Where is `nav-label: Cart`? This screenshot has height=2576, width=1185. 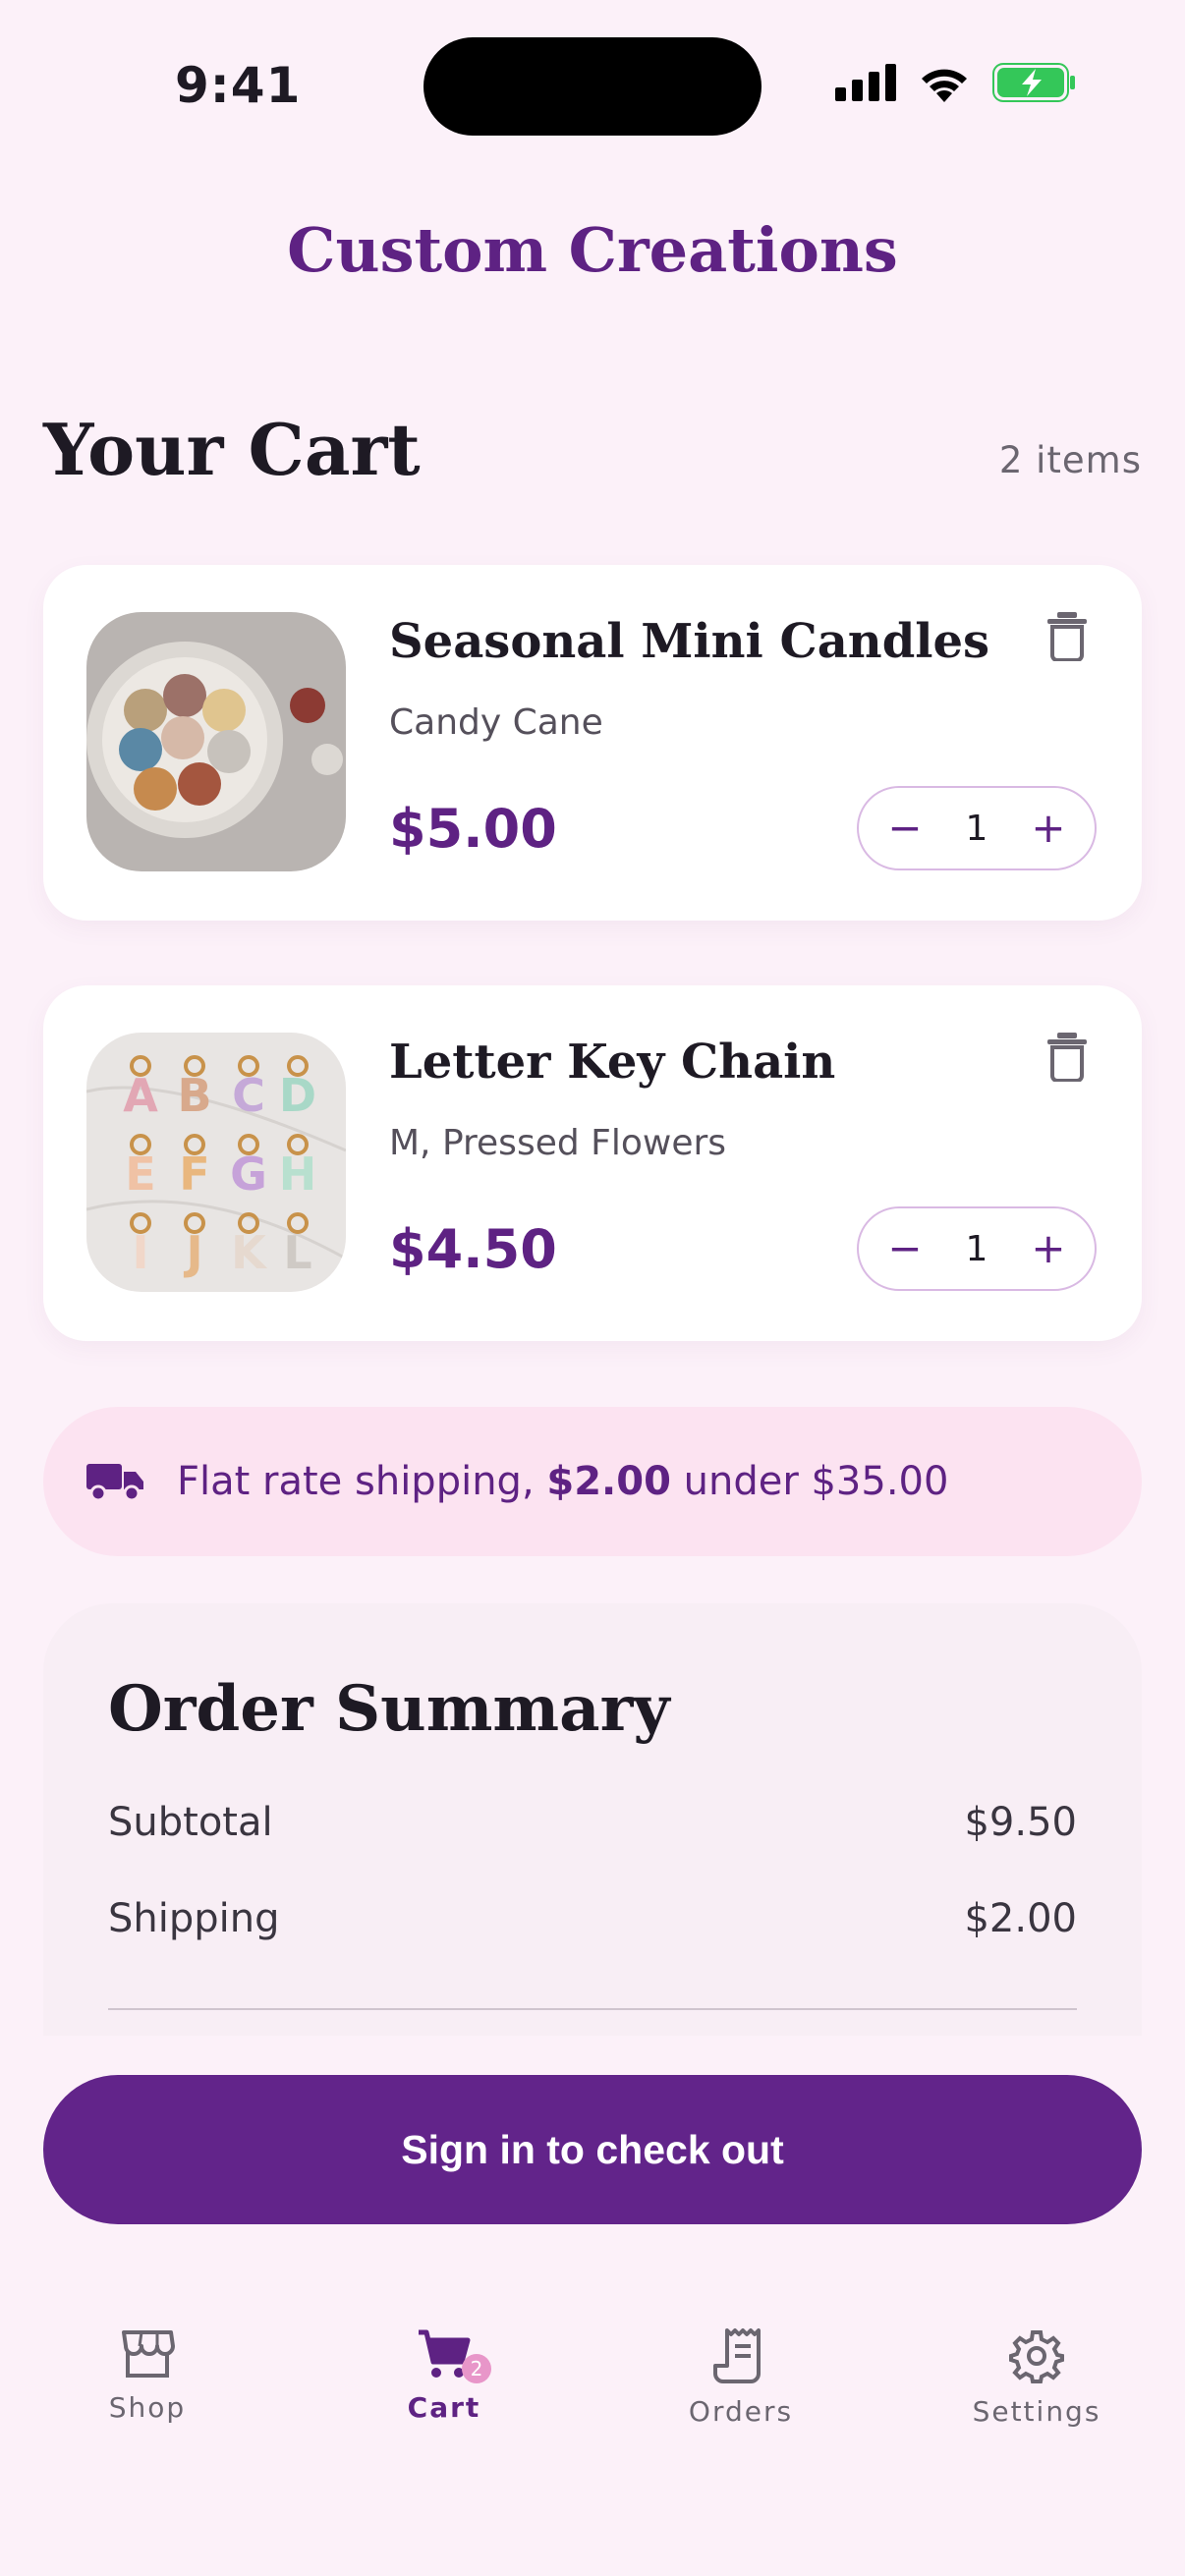 nav-label: Cart is located at coordinates (444, 2407).